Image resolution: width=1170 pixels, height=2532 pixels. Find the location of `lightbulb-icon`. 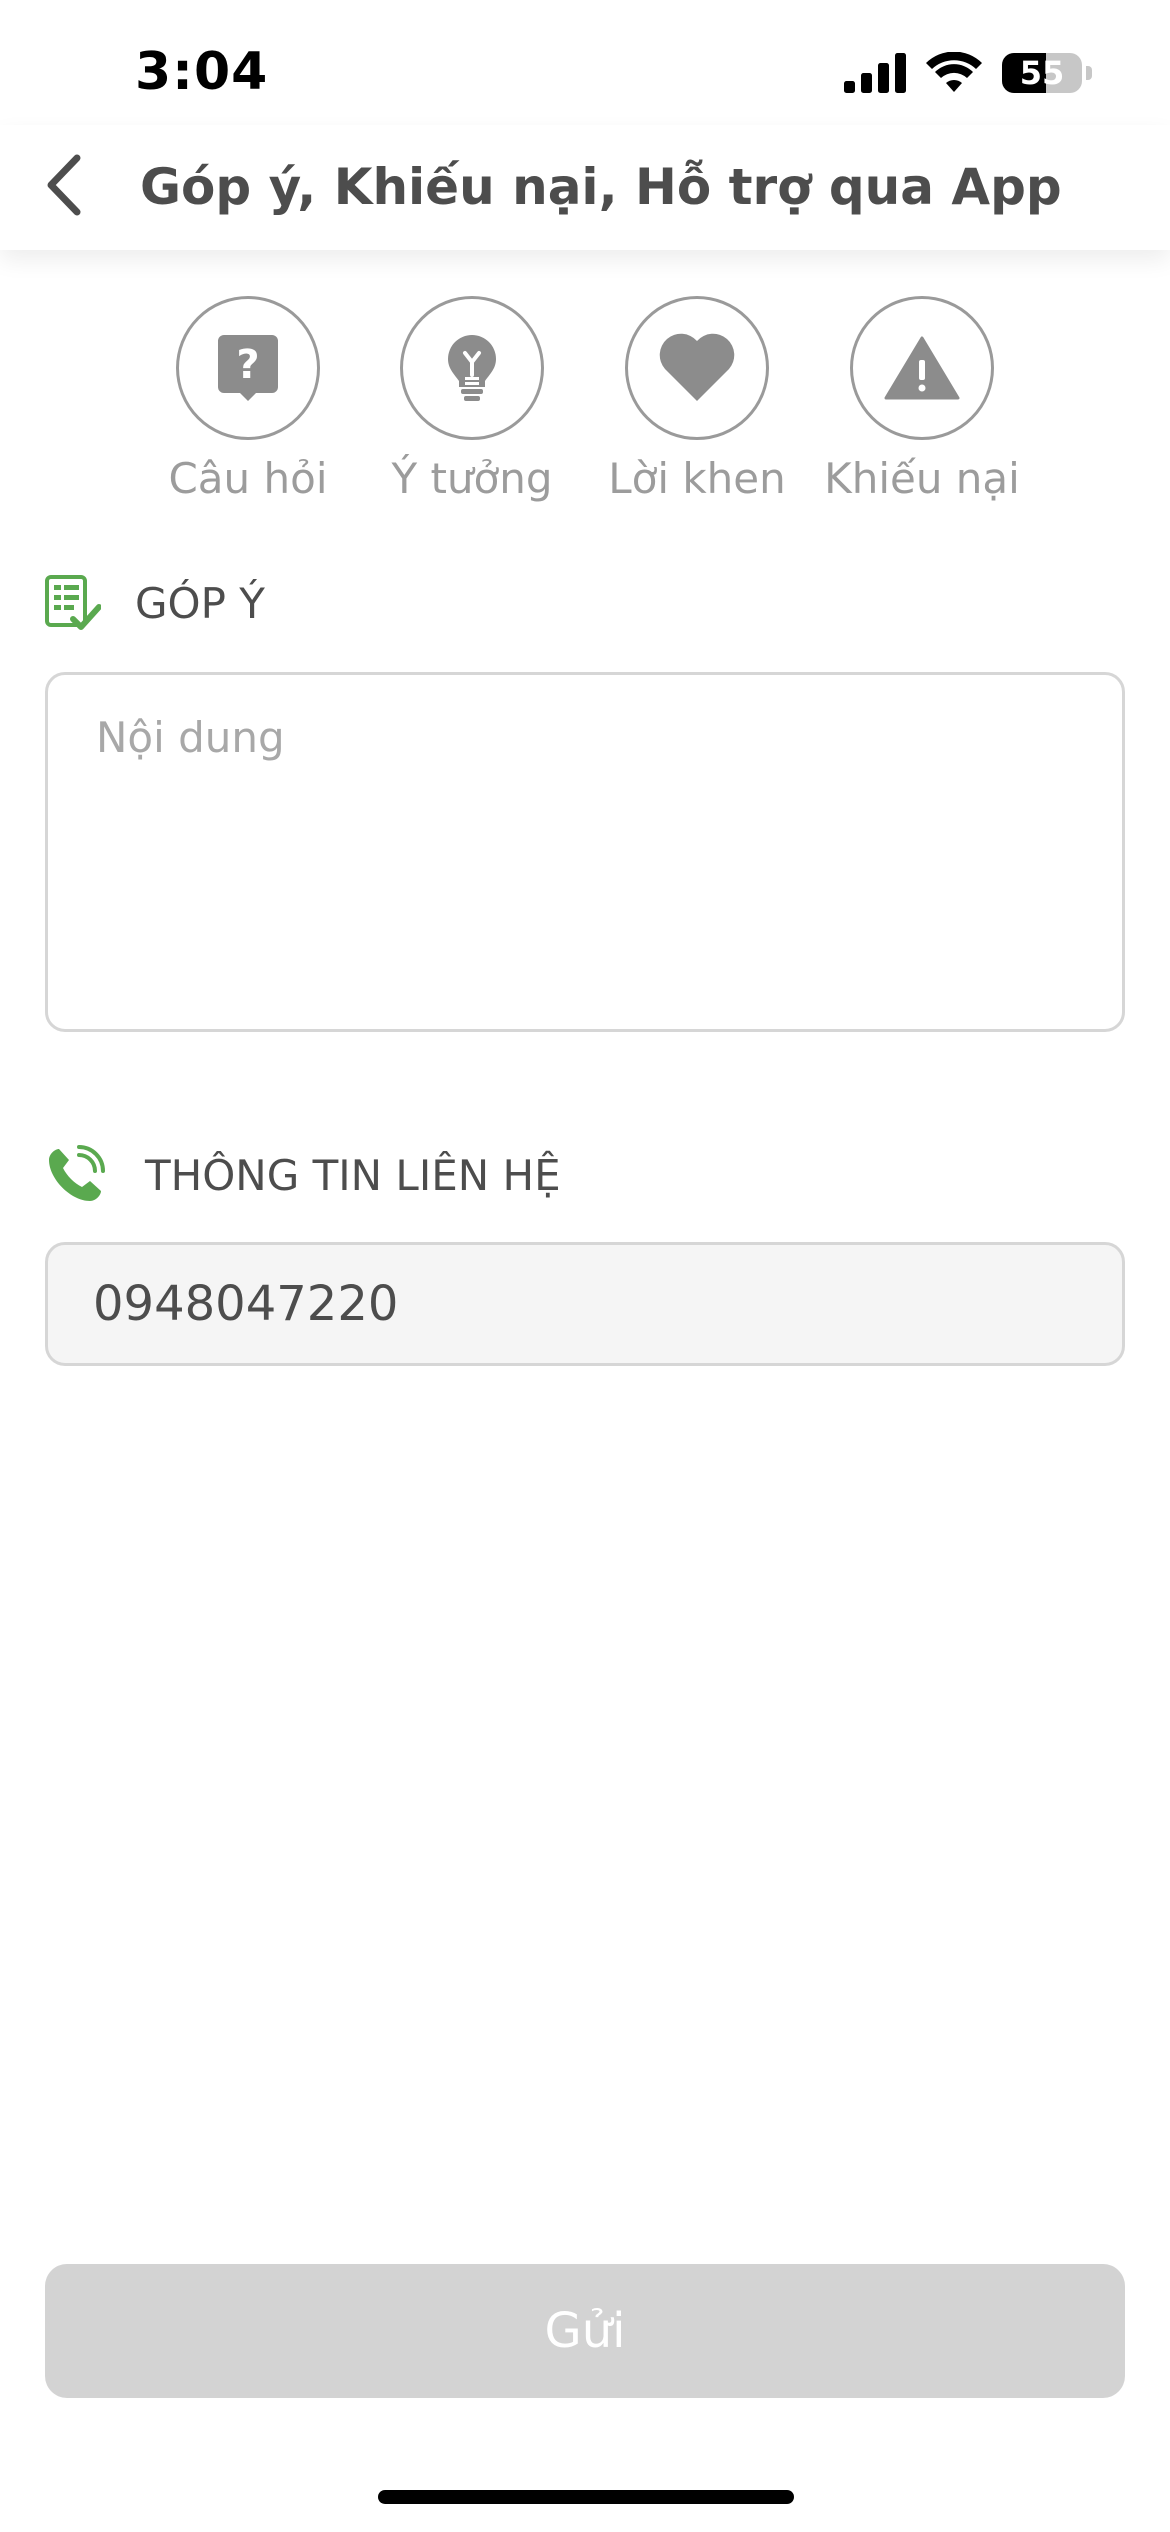

lightbulb-icon is located at coordinates (472, 368).